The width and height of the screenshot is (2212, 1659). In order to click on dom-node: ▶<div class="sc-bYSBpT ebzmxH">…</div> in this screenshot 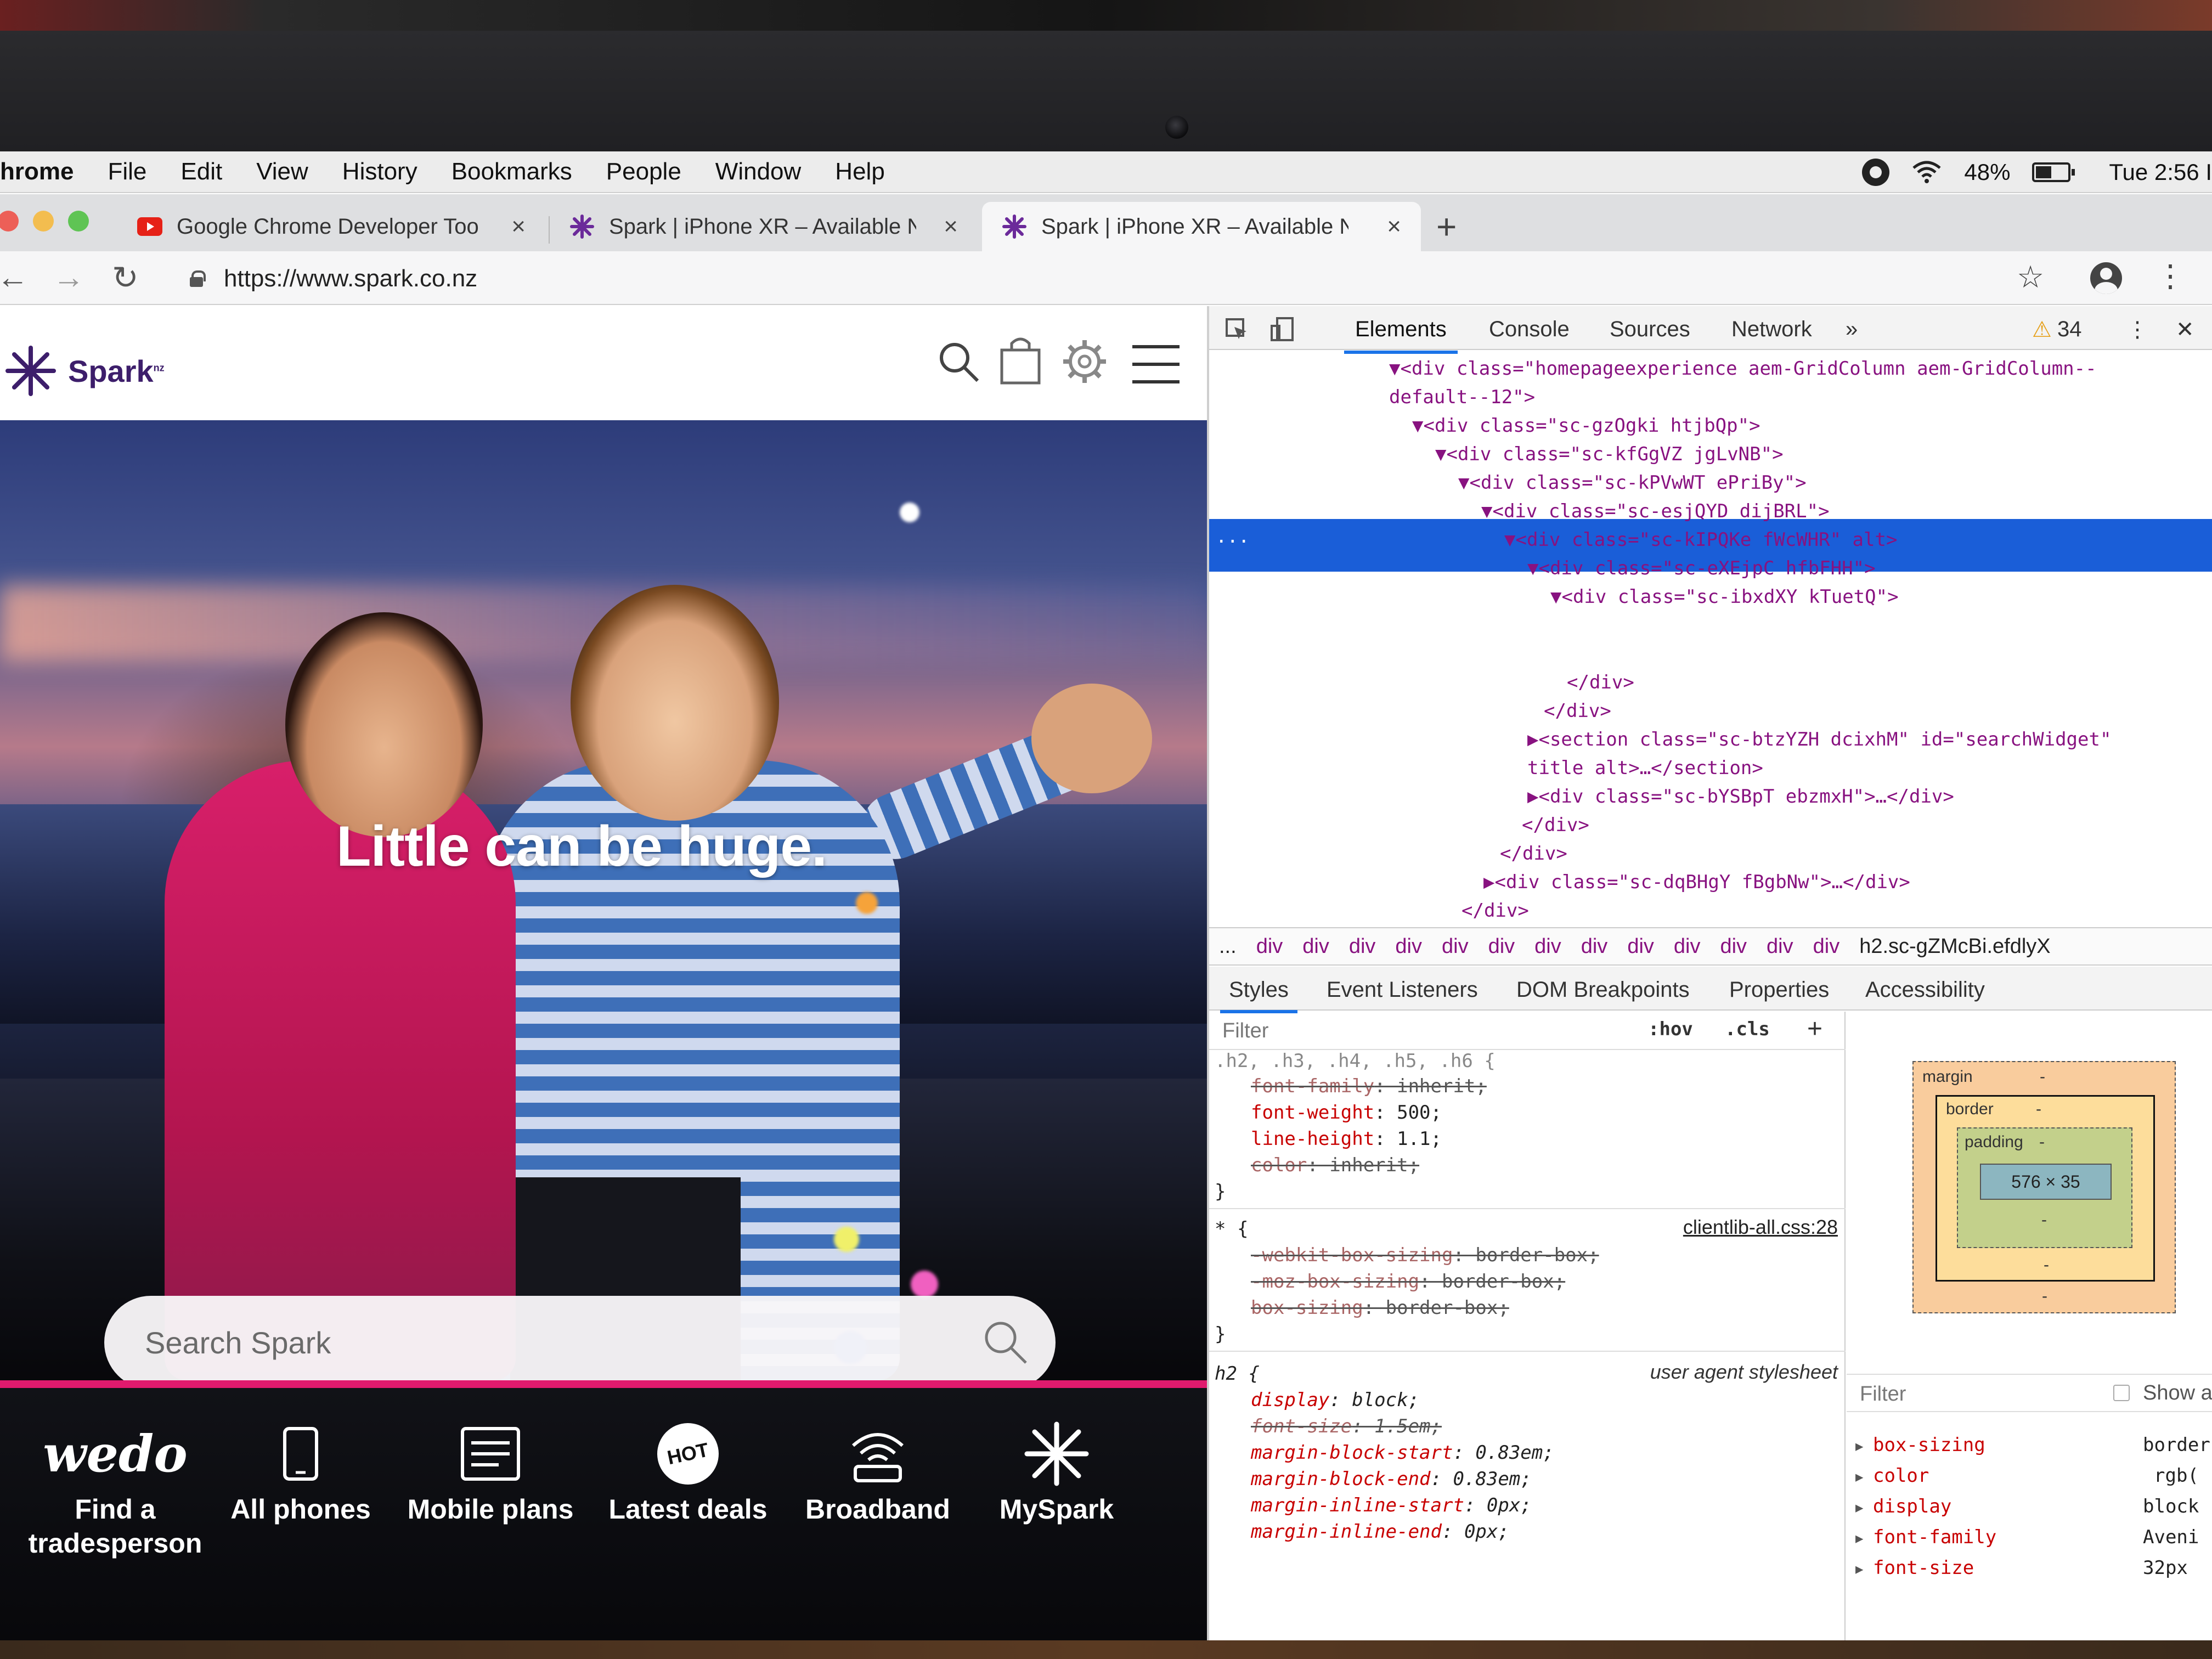, I will do `click(1740, 797)`.